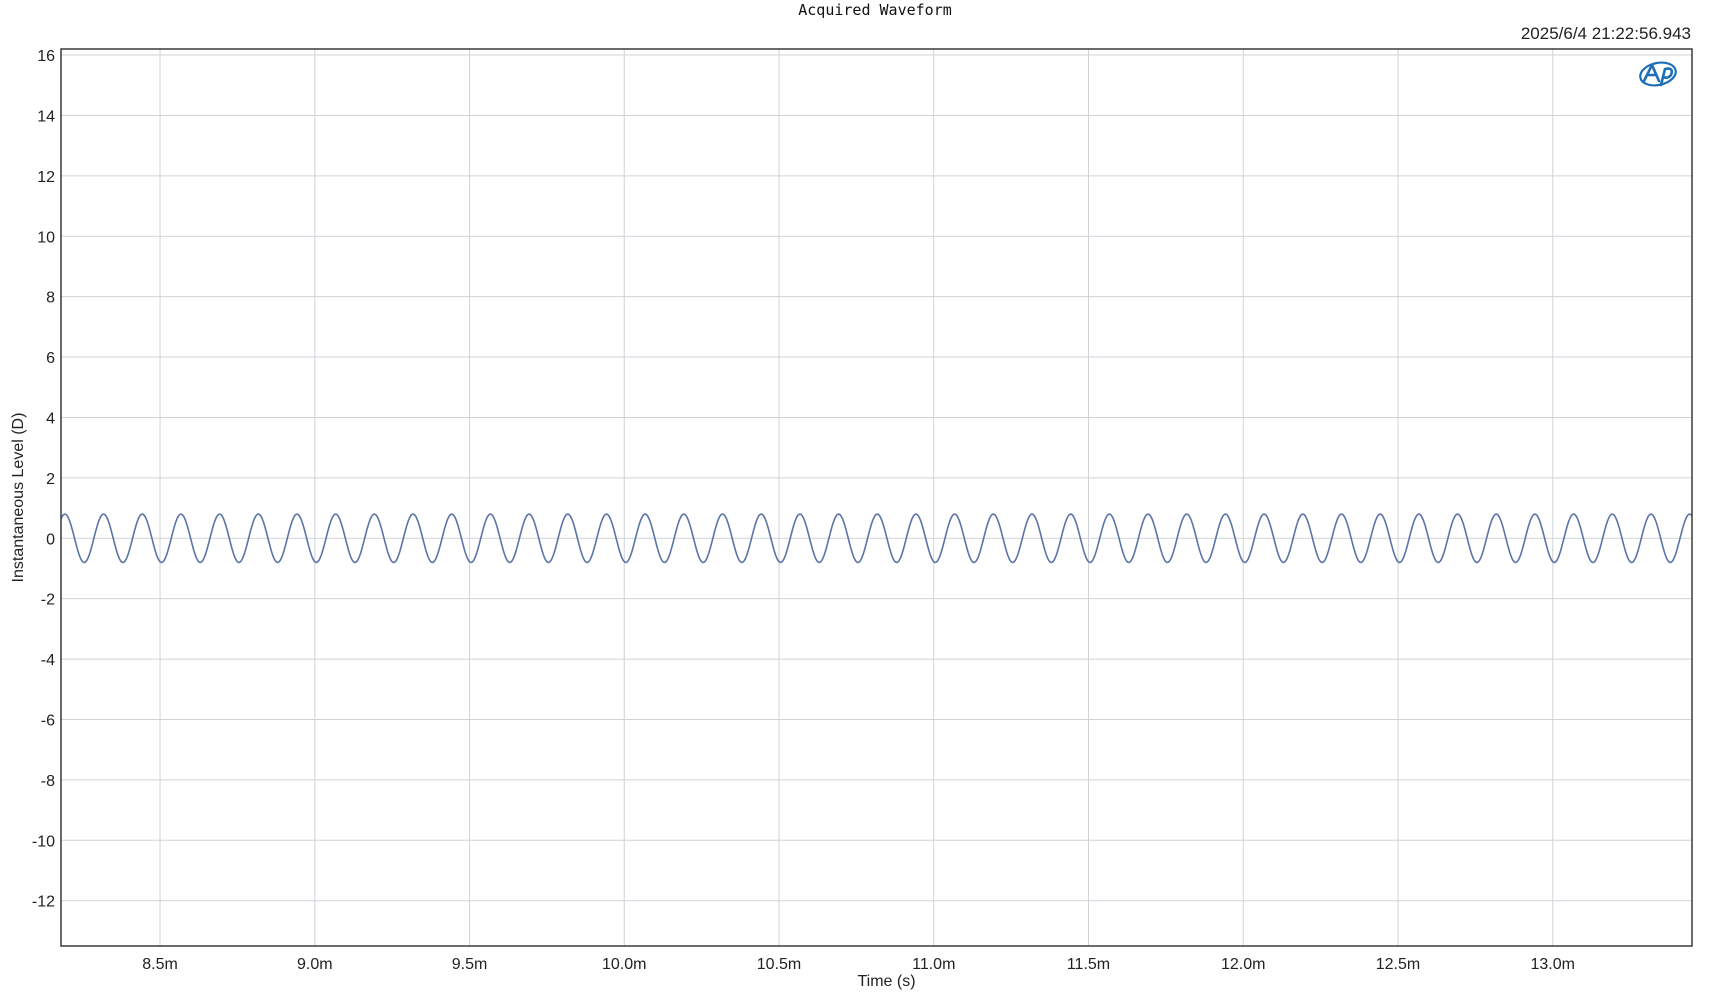  What do you see at coordinates (1398, 964) in the screenshot?
I see `x-tick-label: 12.5m` at bounding box center [1398, 964].